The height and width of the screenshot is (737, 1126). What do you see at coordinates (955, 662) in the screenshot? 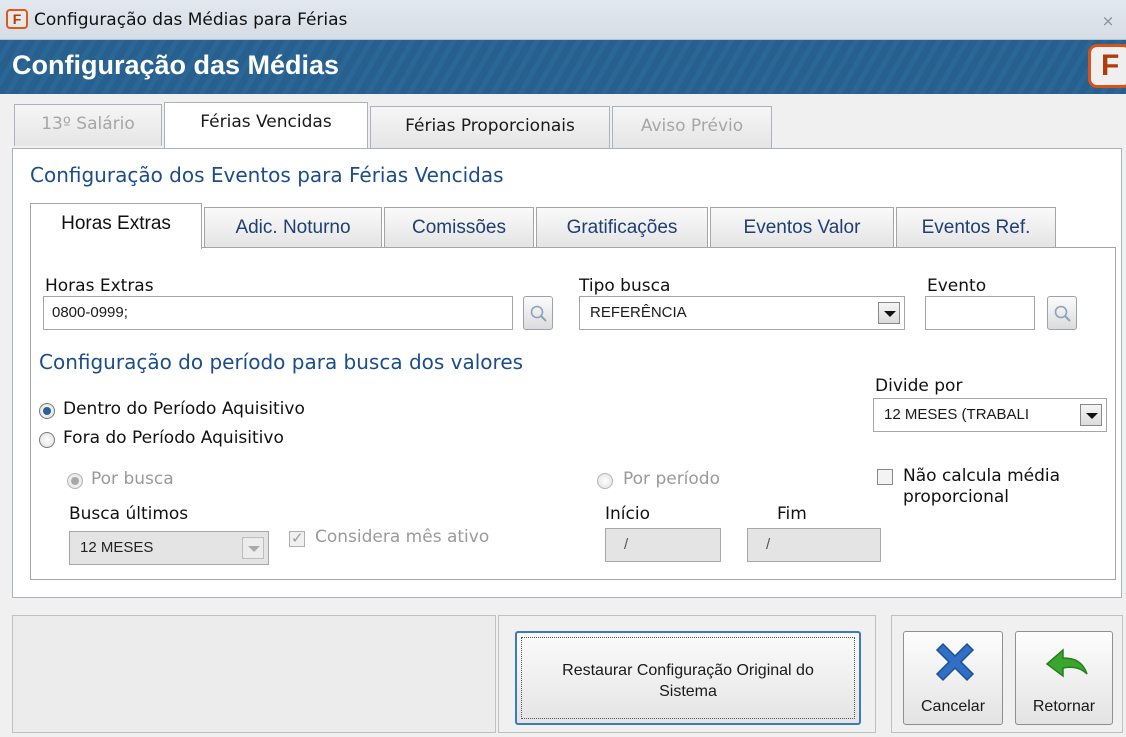
I see `close-icon` at bounding box center [955, 662].